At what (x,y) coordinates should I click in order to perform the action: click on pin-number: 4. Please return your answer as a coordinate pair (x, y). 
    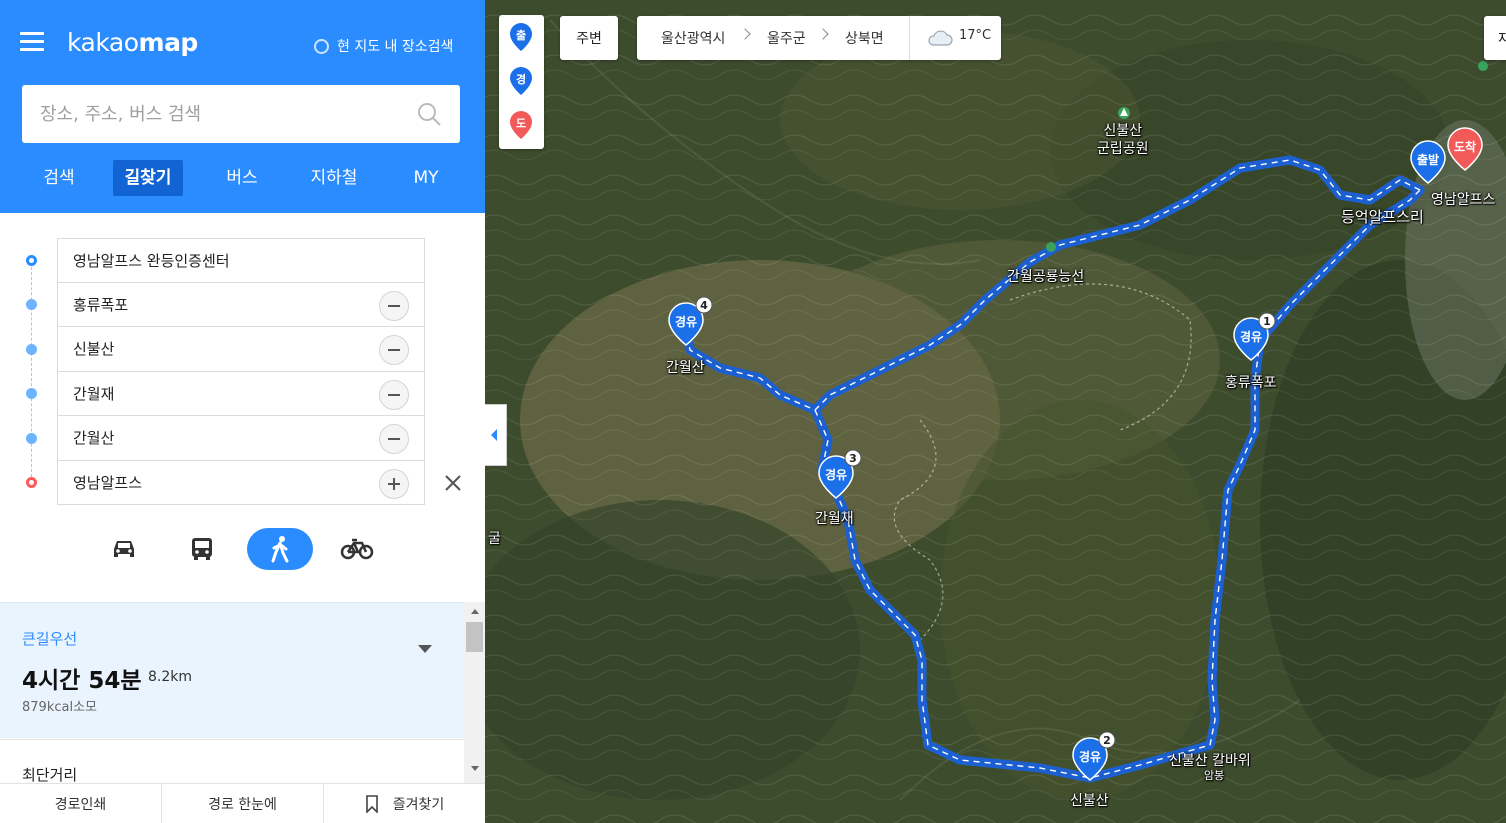
    Looking at the image, I should click on (704, 305).